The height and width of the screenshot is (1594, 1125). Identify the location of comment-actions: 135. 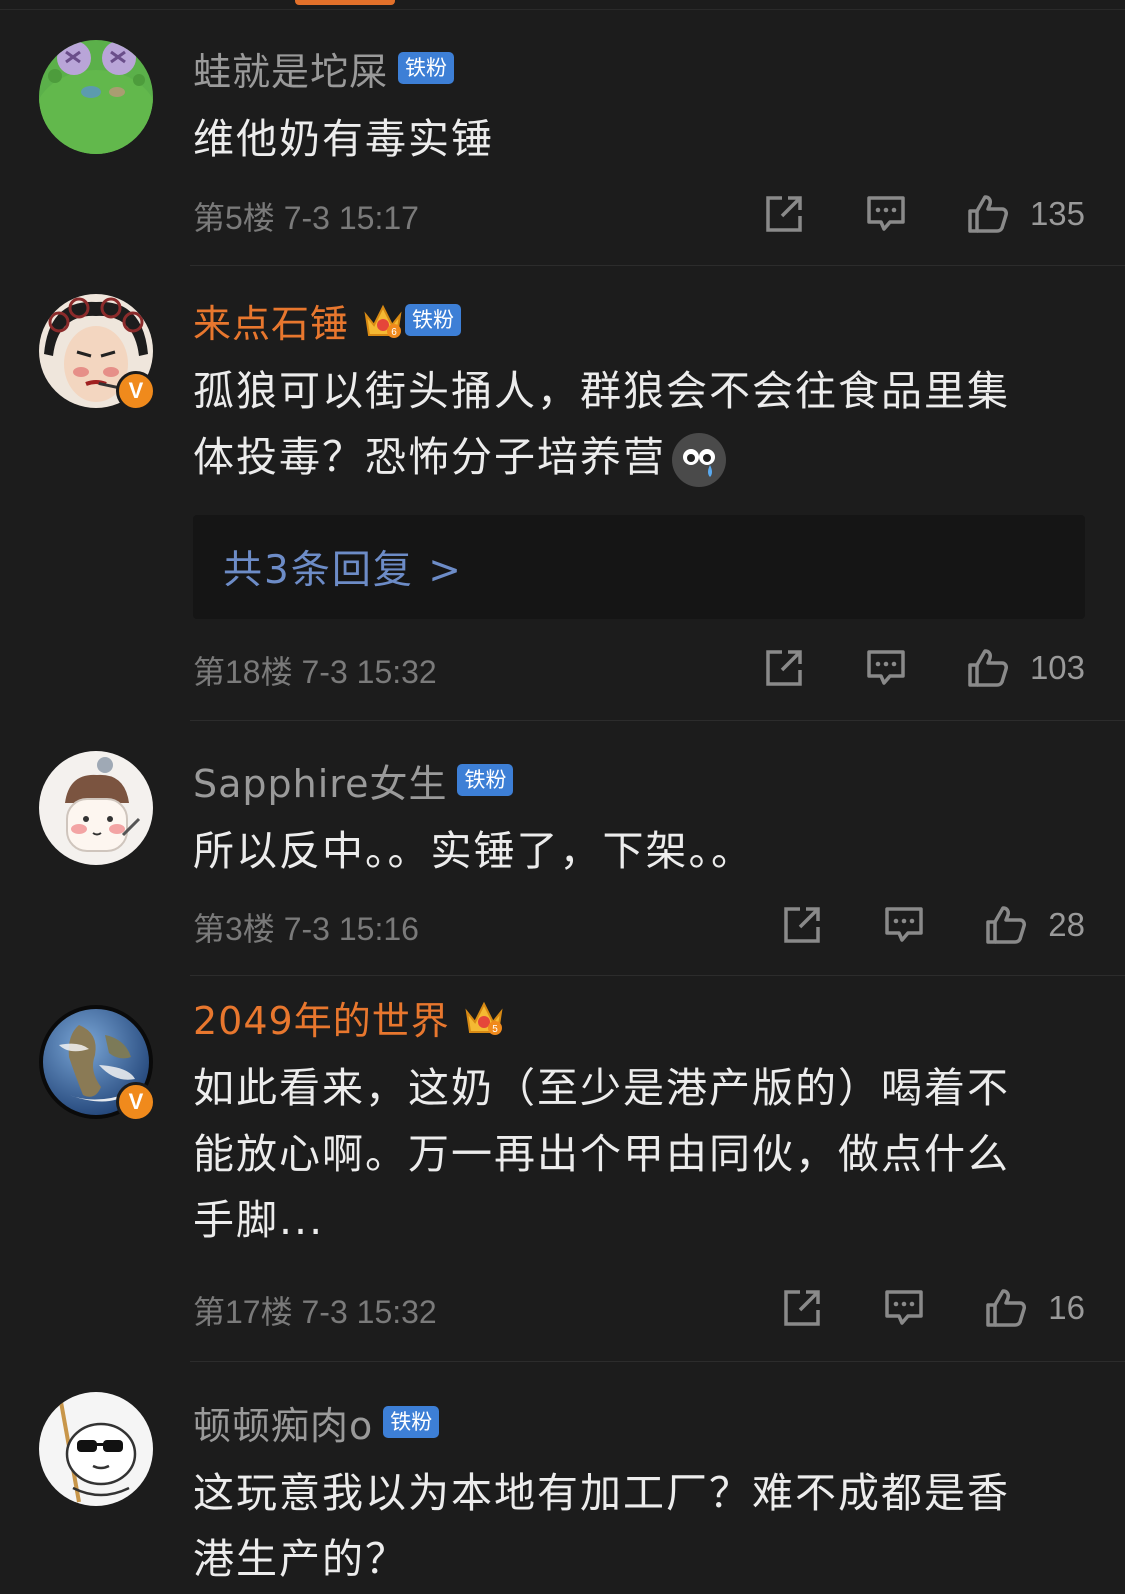
(923, 214).